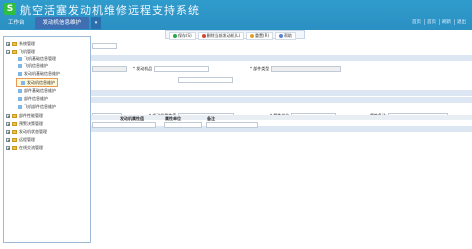 The height and width of the screenshot is (249, 472). Describe the element at coordinates (124, 125) in the screenshot. I see `grid-input-attr` at that location.